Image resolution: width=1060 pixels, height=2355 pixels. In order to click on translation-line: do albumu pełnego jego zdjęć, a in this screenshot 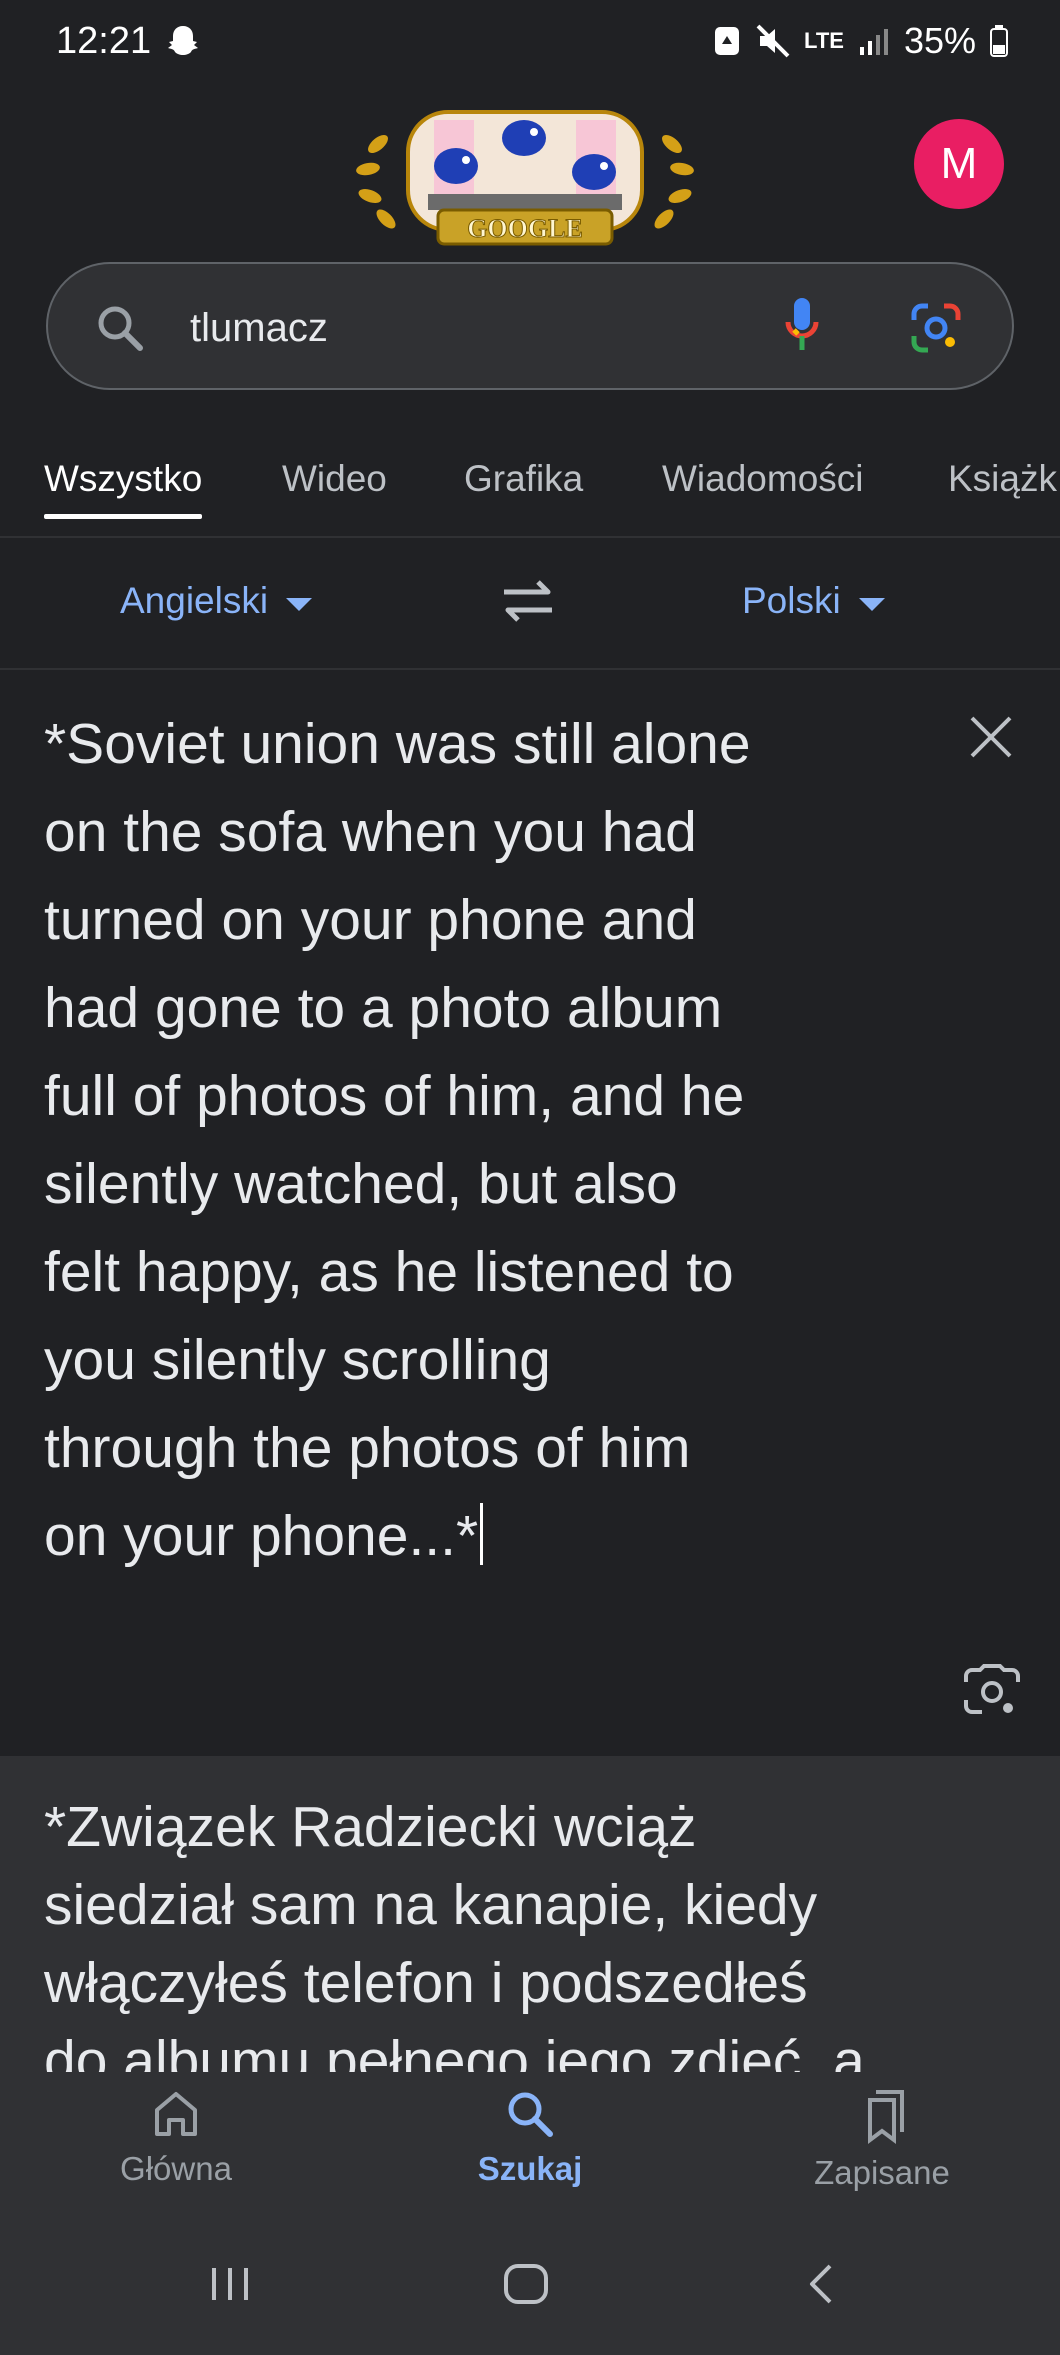, I will do `click(454, 2050)`.